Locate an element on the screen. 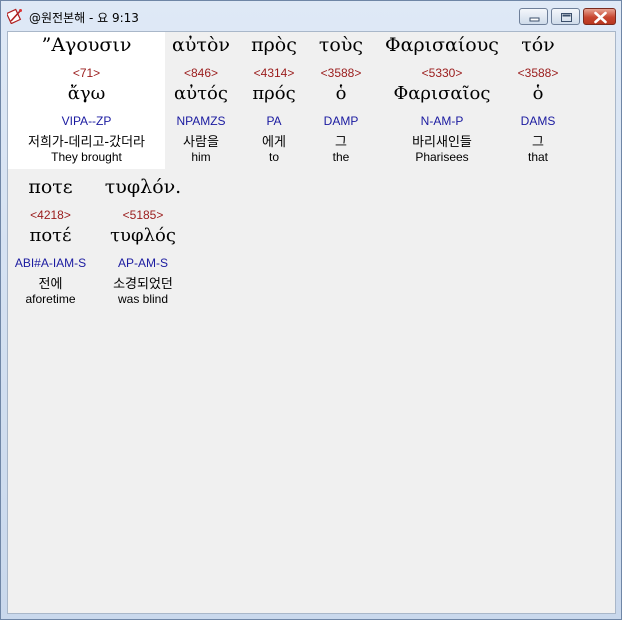 The height and width of the screenshot is (620, 622). parsing-code: ABI#A-IAM-S is located at coordinates (50, 263).